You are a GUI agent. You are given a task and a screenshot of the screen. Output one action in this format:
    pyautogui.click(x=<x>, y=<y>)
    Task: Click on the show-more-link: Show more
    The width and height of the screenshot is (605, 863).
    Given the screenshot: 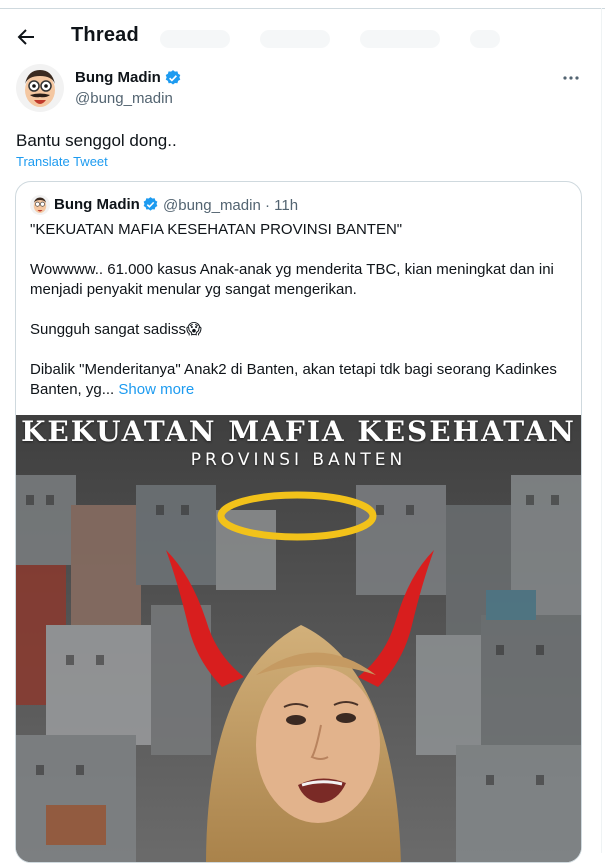 What is the action you would take?
    pyautogui.click(x=156, y=389)
    